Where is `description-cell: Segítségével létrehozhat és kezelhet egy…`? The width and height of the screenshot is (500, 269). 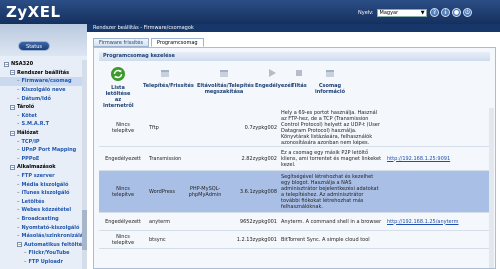 description-cell: Segítségével létrehozhat és kezelhet egy… is located at coordinates (330, 191).